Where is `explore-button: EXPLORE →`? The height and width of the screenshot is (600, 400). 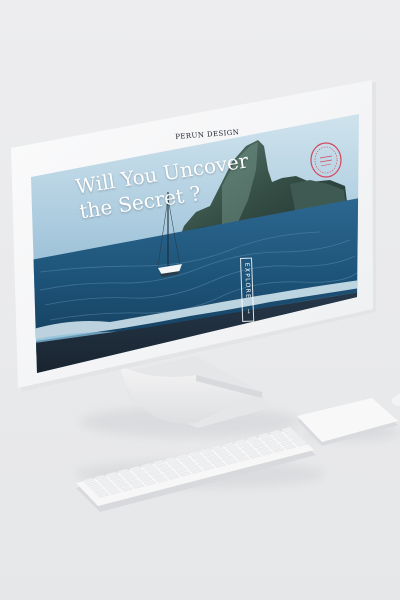 explore-button: EXPLORE → is located at coordinates (247, 289).